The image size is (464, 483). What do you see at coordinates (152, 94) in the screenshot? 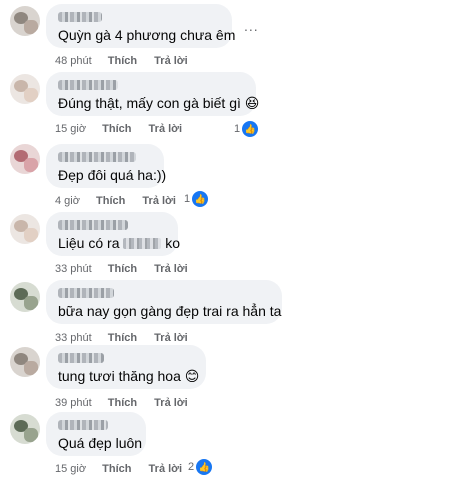
I see `comment-bubble: Đúng thật, mấy con gà biết gì 😆` at bounding box center [152, 94].